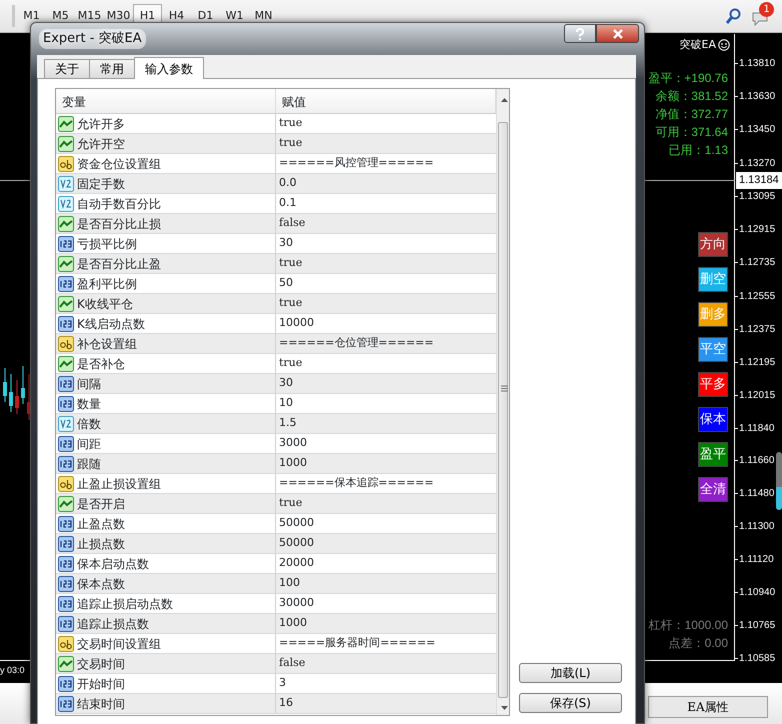 This screenshot has width=782, height=724. Describe the element at coordinates (713, 384) in the screenshot. I see `chart-action-button: 平多` at that location.